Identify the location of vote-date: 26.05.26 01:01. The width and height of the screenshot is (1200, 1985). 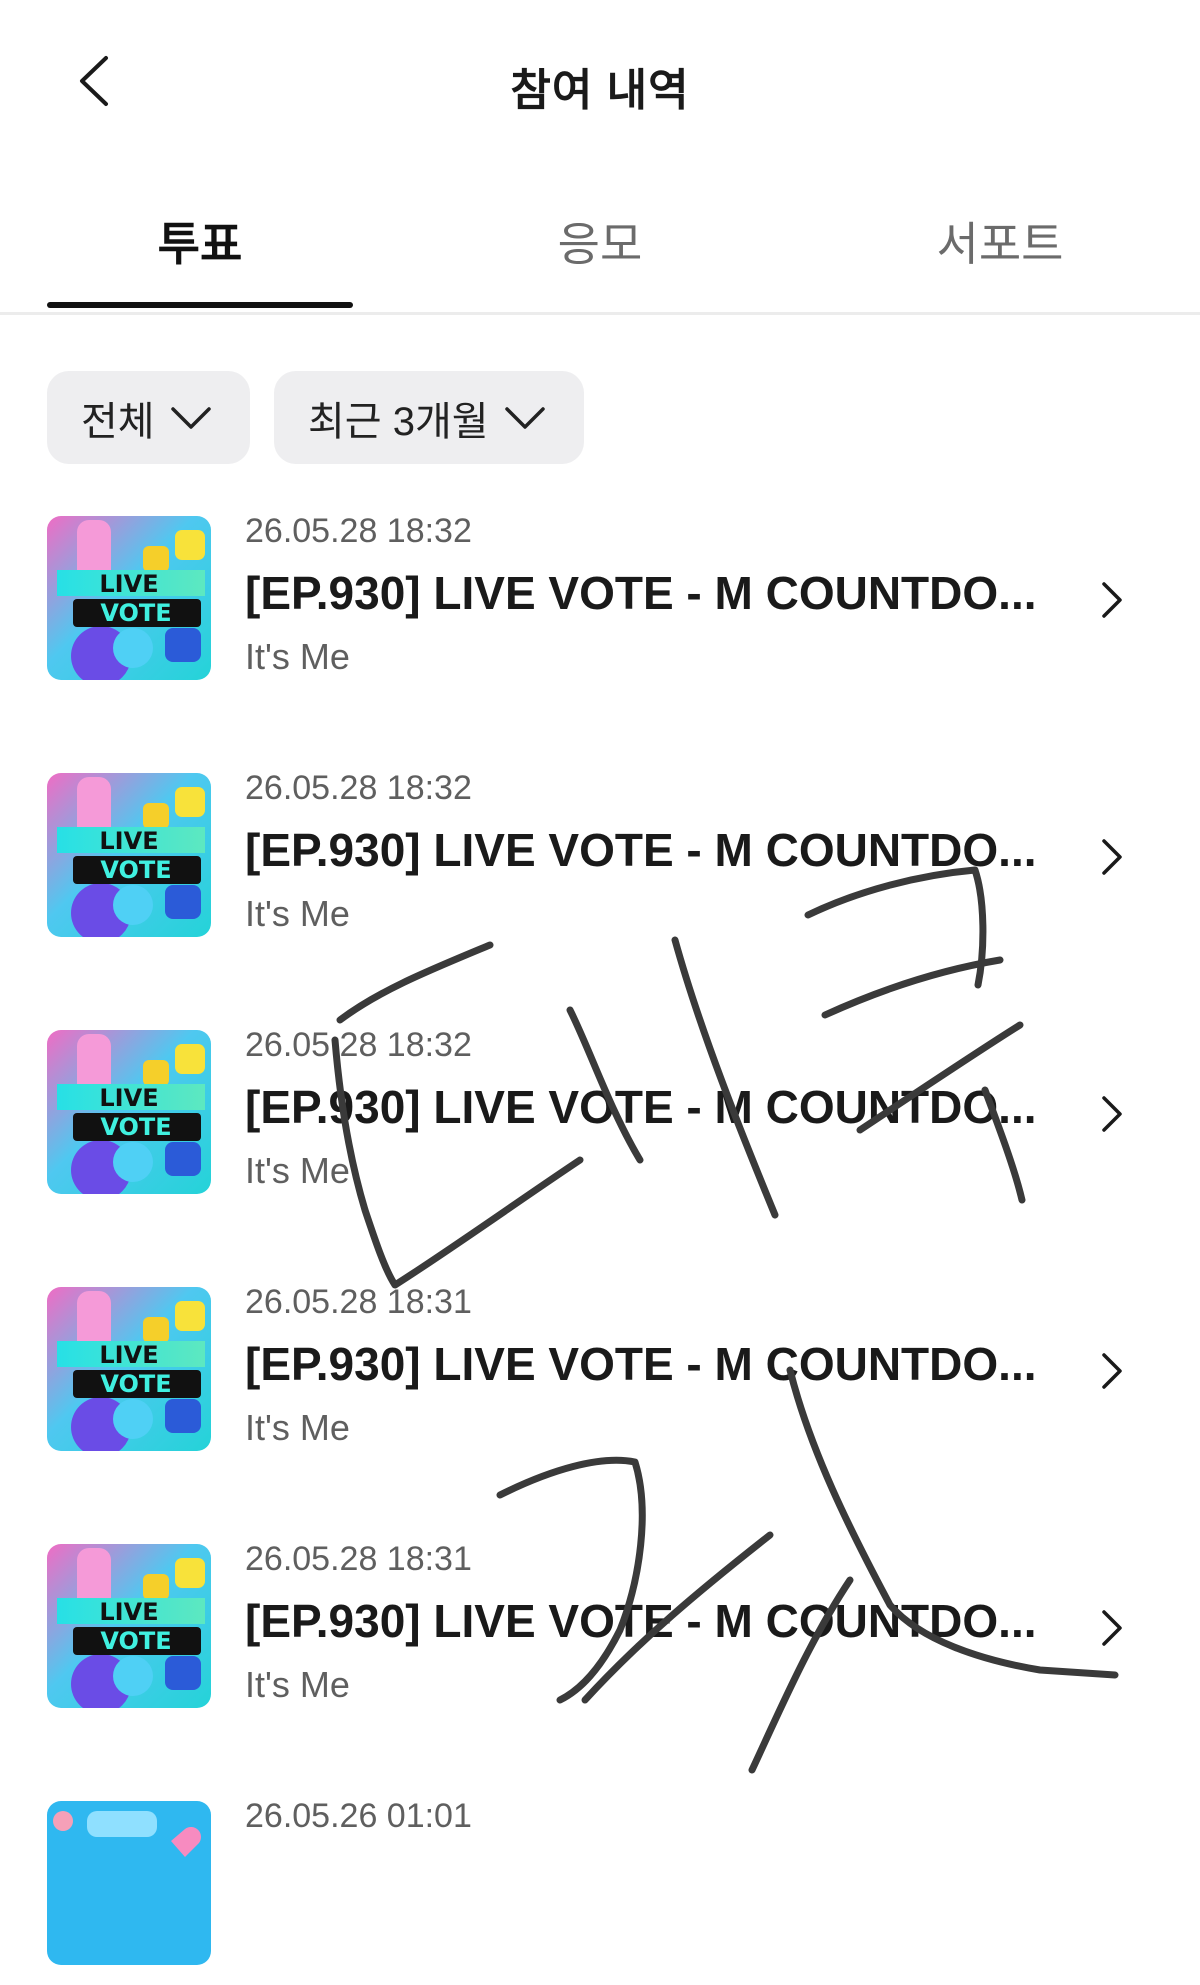
(358, 1816).